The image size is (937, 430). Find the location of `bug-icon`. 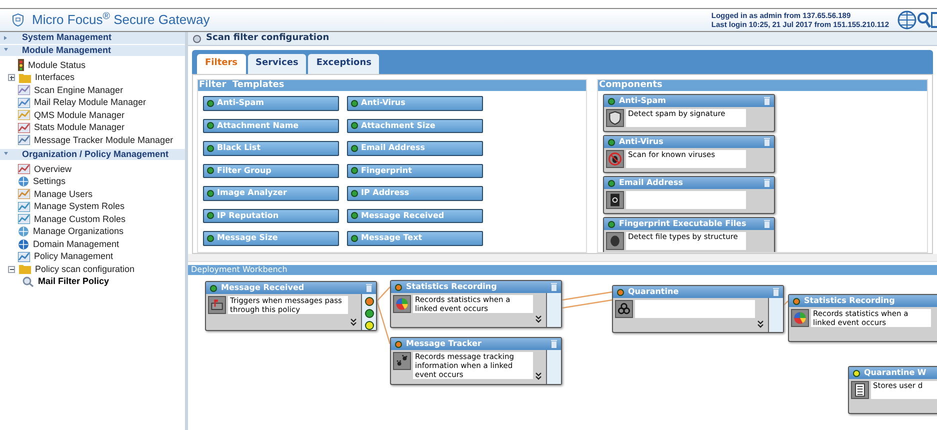

bug-icon is located at coordinates (615, 159).